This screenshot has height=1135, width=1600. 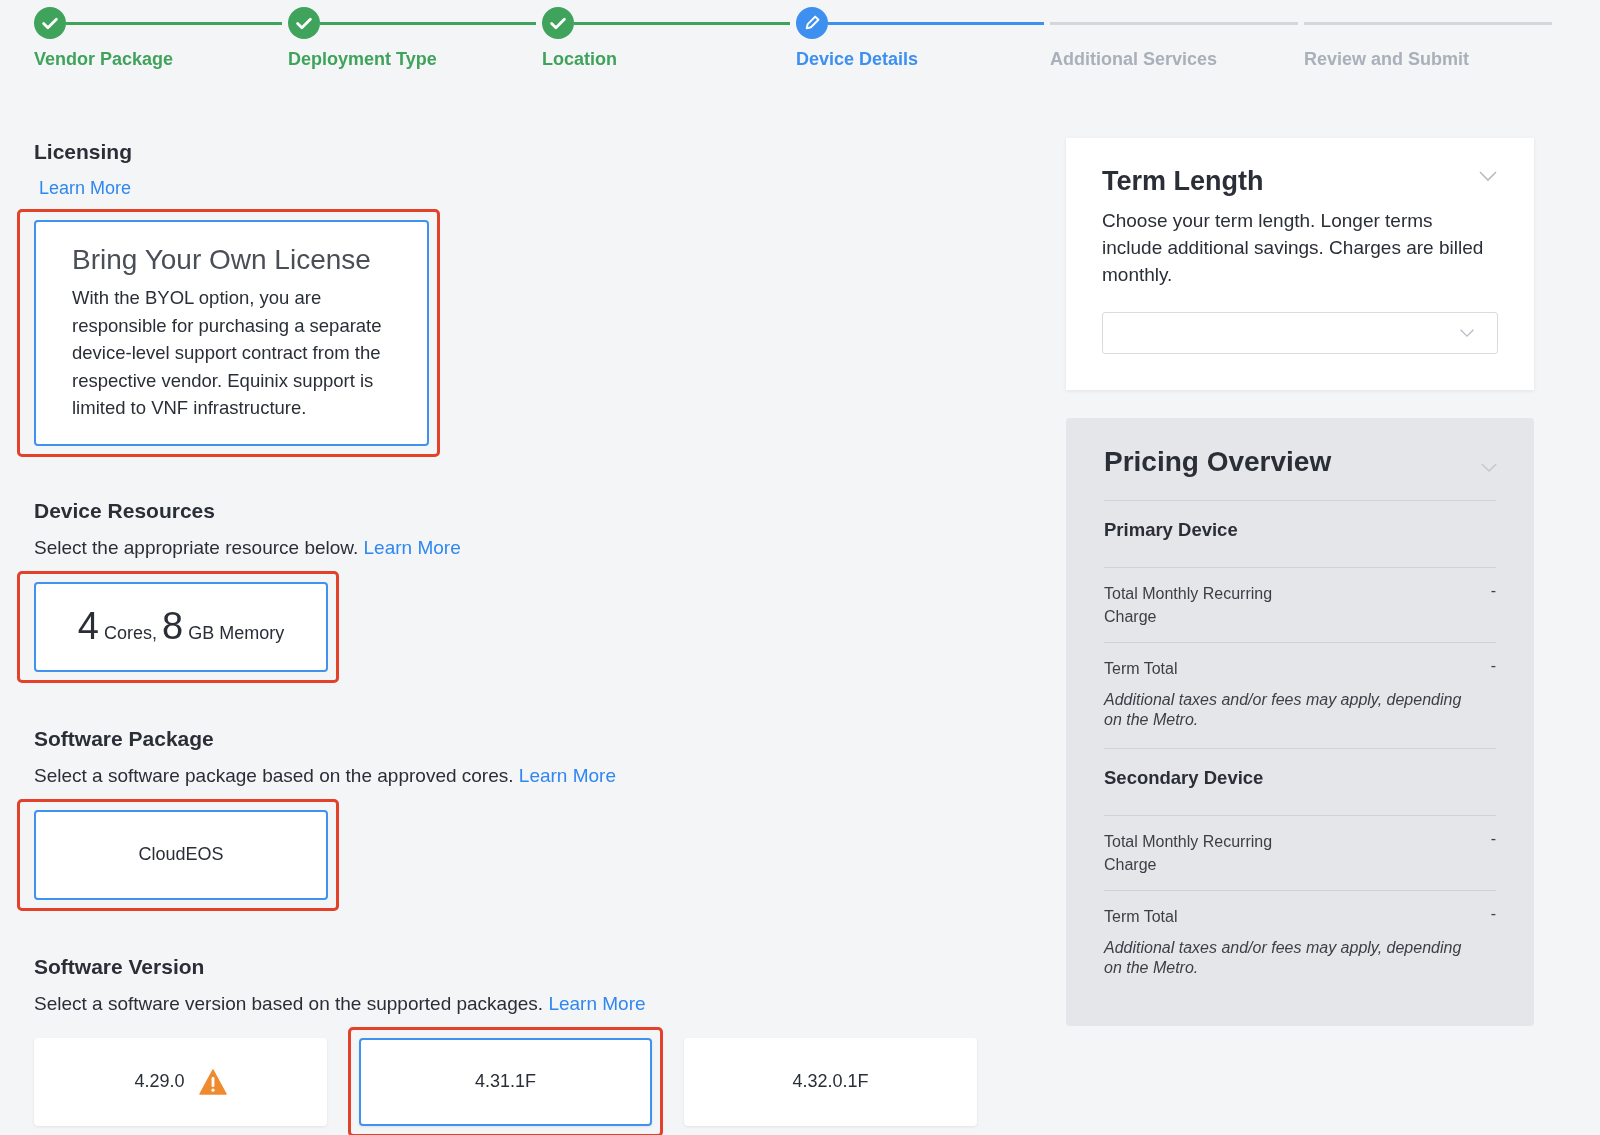 What do you see at coordinates (1293, 248) in the screenshot?
I see `panel-description: Choose your term length. Longer terms include additional savings. Charges are billed monthly.` at bounding box center [1293, 248].